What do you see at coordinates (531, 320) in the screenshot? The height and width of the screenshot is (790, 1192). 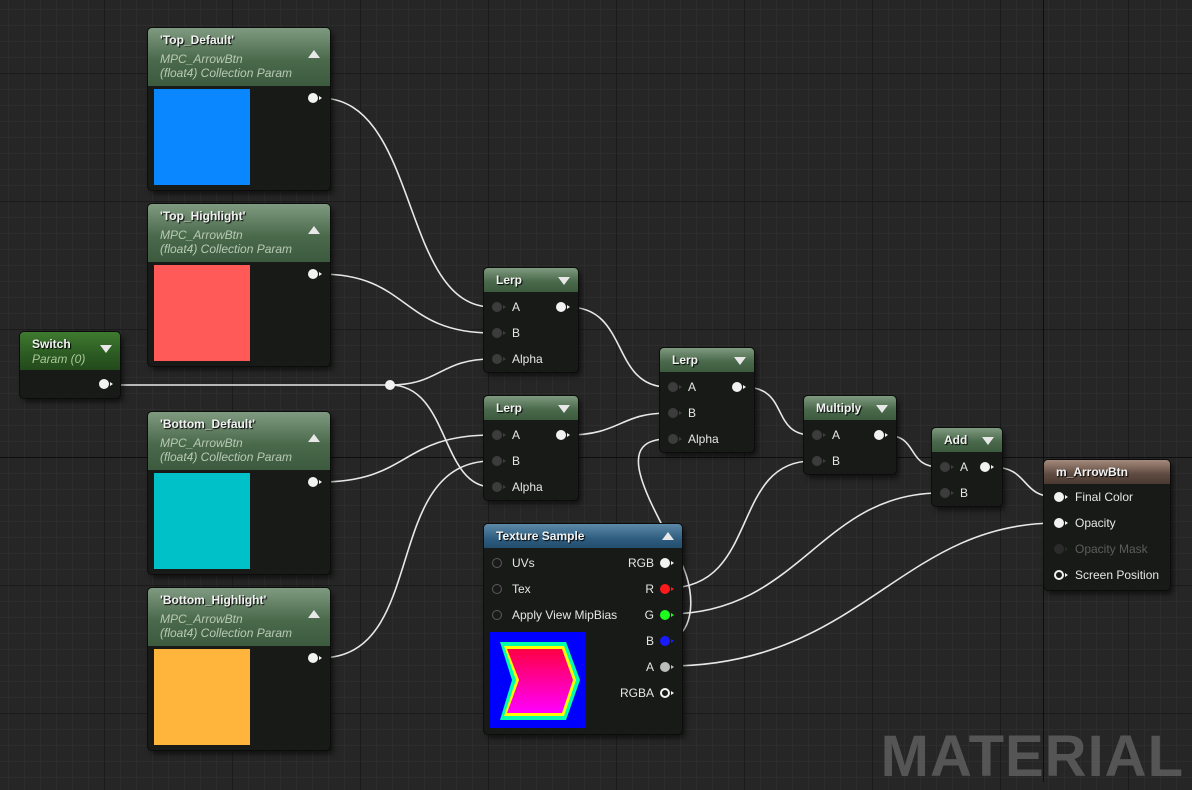 I see `node-lerp-1: Lerp A B Alpha` at bounding box center [531, 320].